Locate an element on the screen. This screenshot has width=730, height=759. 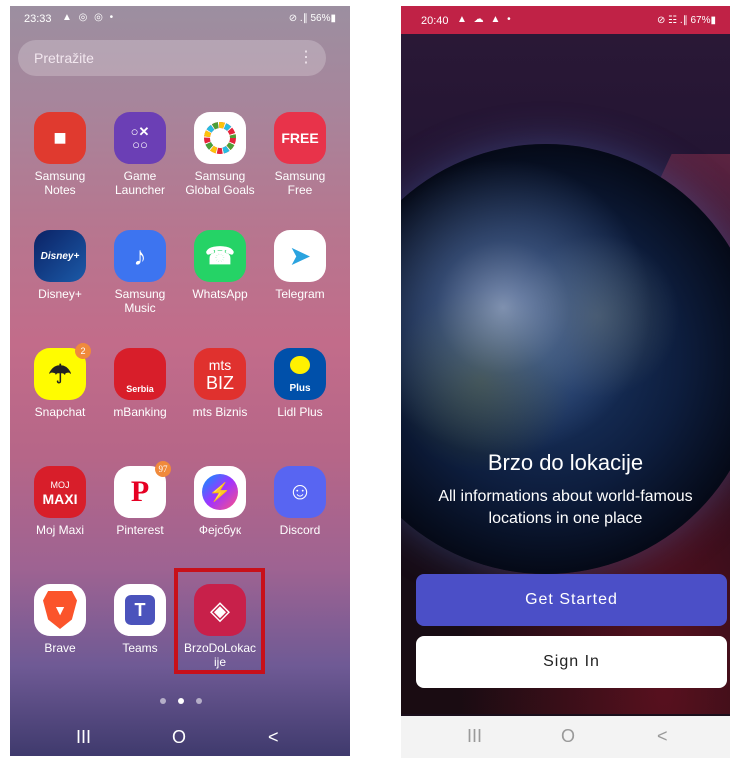
app-label: Samsung Global Goals is located at coordinates (220, 183).